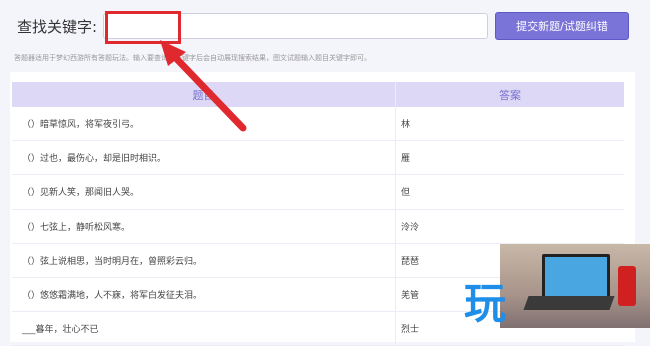 The width and height of the screenshot is (650, 346). What do you see at coordinates (485, 303) in the screenshot?
I see `site-logo: 玩` at bounding box center [485, 303].